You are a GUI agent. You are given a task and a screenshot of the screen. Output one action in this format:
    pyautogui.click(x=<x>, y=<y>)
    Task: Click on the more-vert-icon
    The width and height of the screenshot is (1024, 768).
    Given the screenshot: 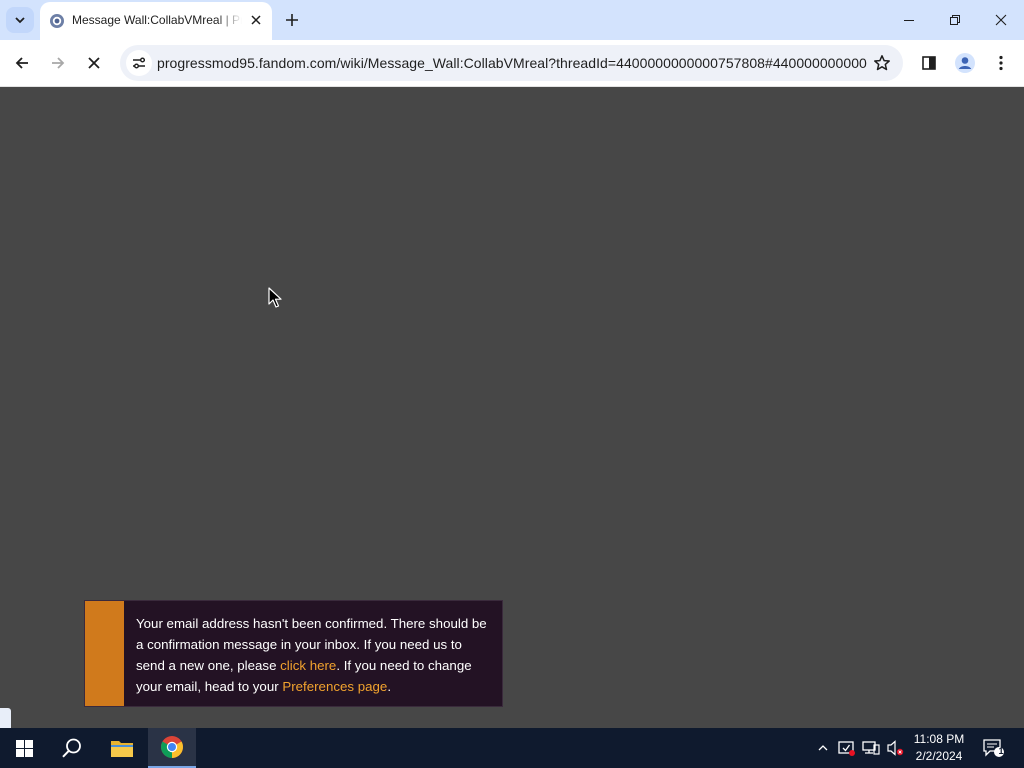 What is the action you would take?
    pyautogui.click(x=1001, y=63)
    